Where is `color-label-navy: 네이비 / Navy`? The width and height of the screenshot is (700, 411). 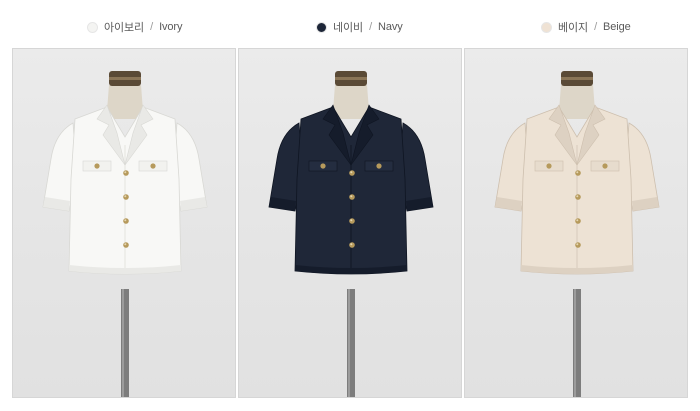
color-label-navy: 네이비 / Navy is located at coordinates (359, 27).